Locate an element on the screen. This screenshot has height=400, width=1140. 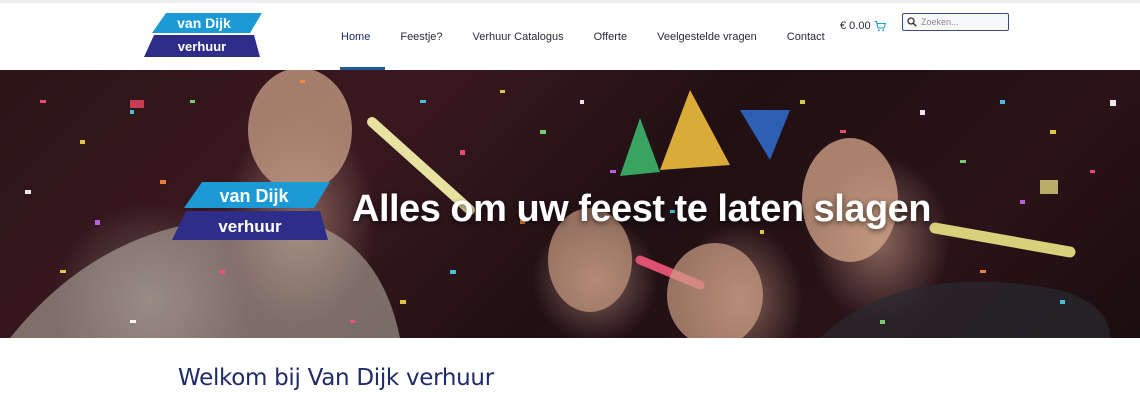
nav-item-label: Verhuur Catalogus is located at coordinates (518, 36).